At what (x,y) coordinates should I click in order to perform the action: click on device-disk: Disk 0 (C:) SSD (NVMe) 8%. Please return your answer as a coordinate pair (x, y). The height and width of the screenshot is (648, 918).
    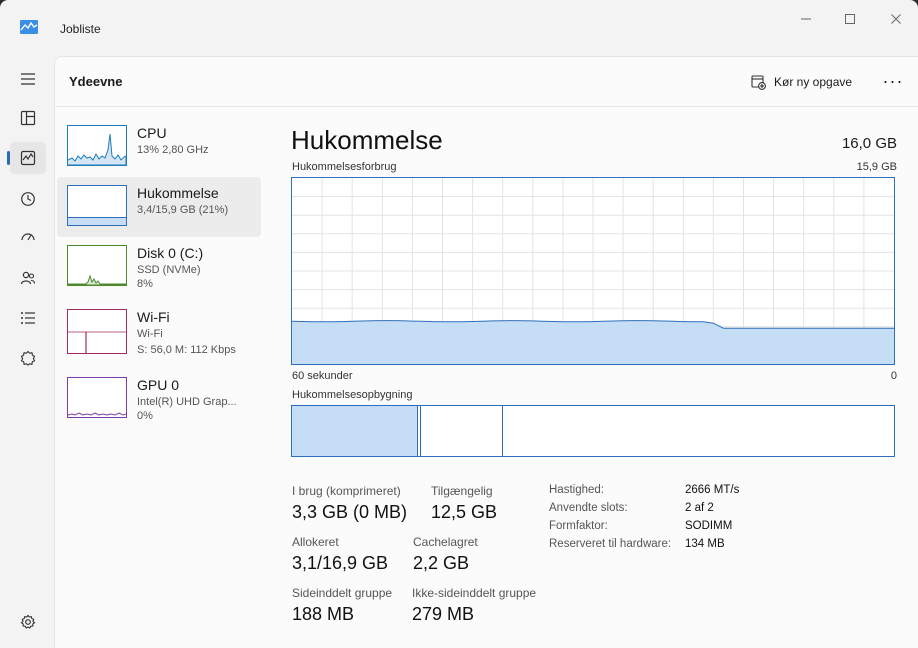
    Looking at the image, I should click on (159, 267).